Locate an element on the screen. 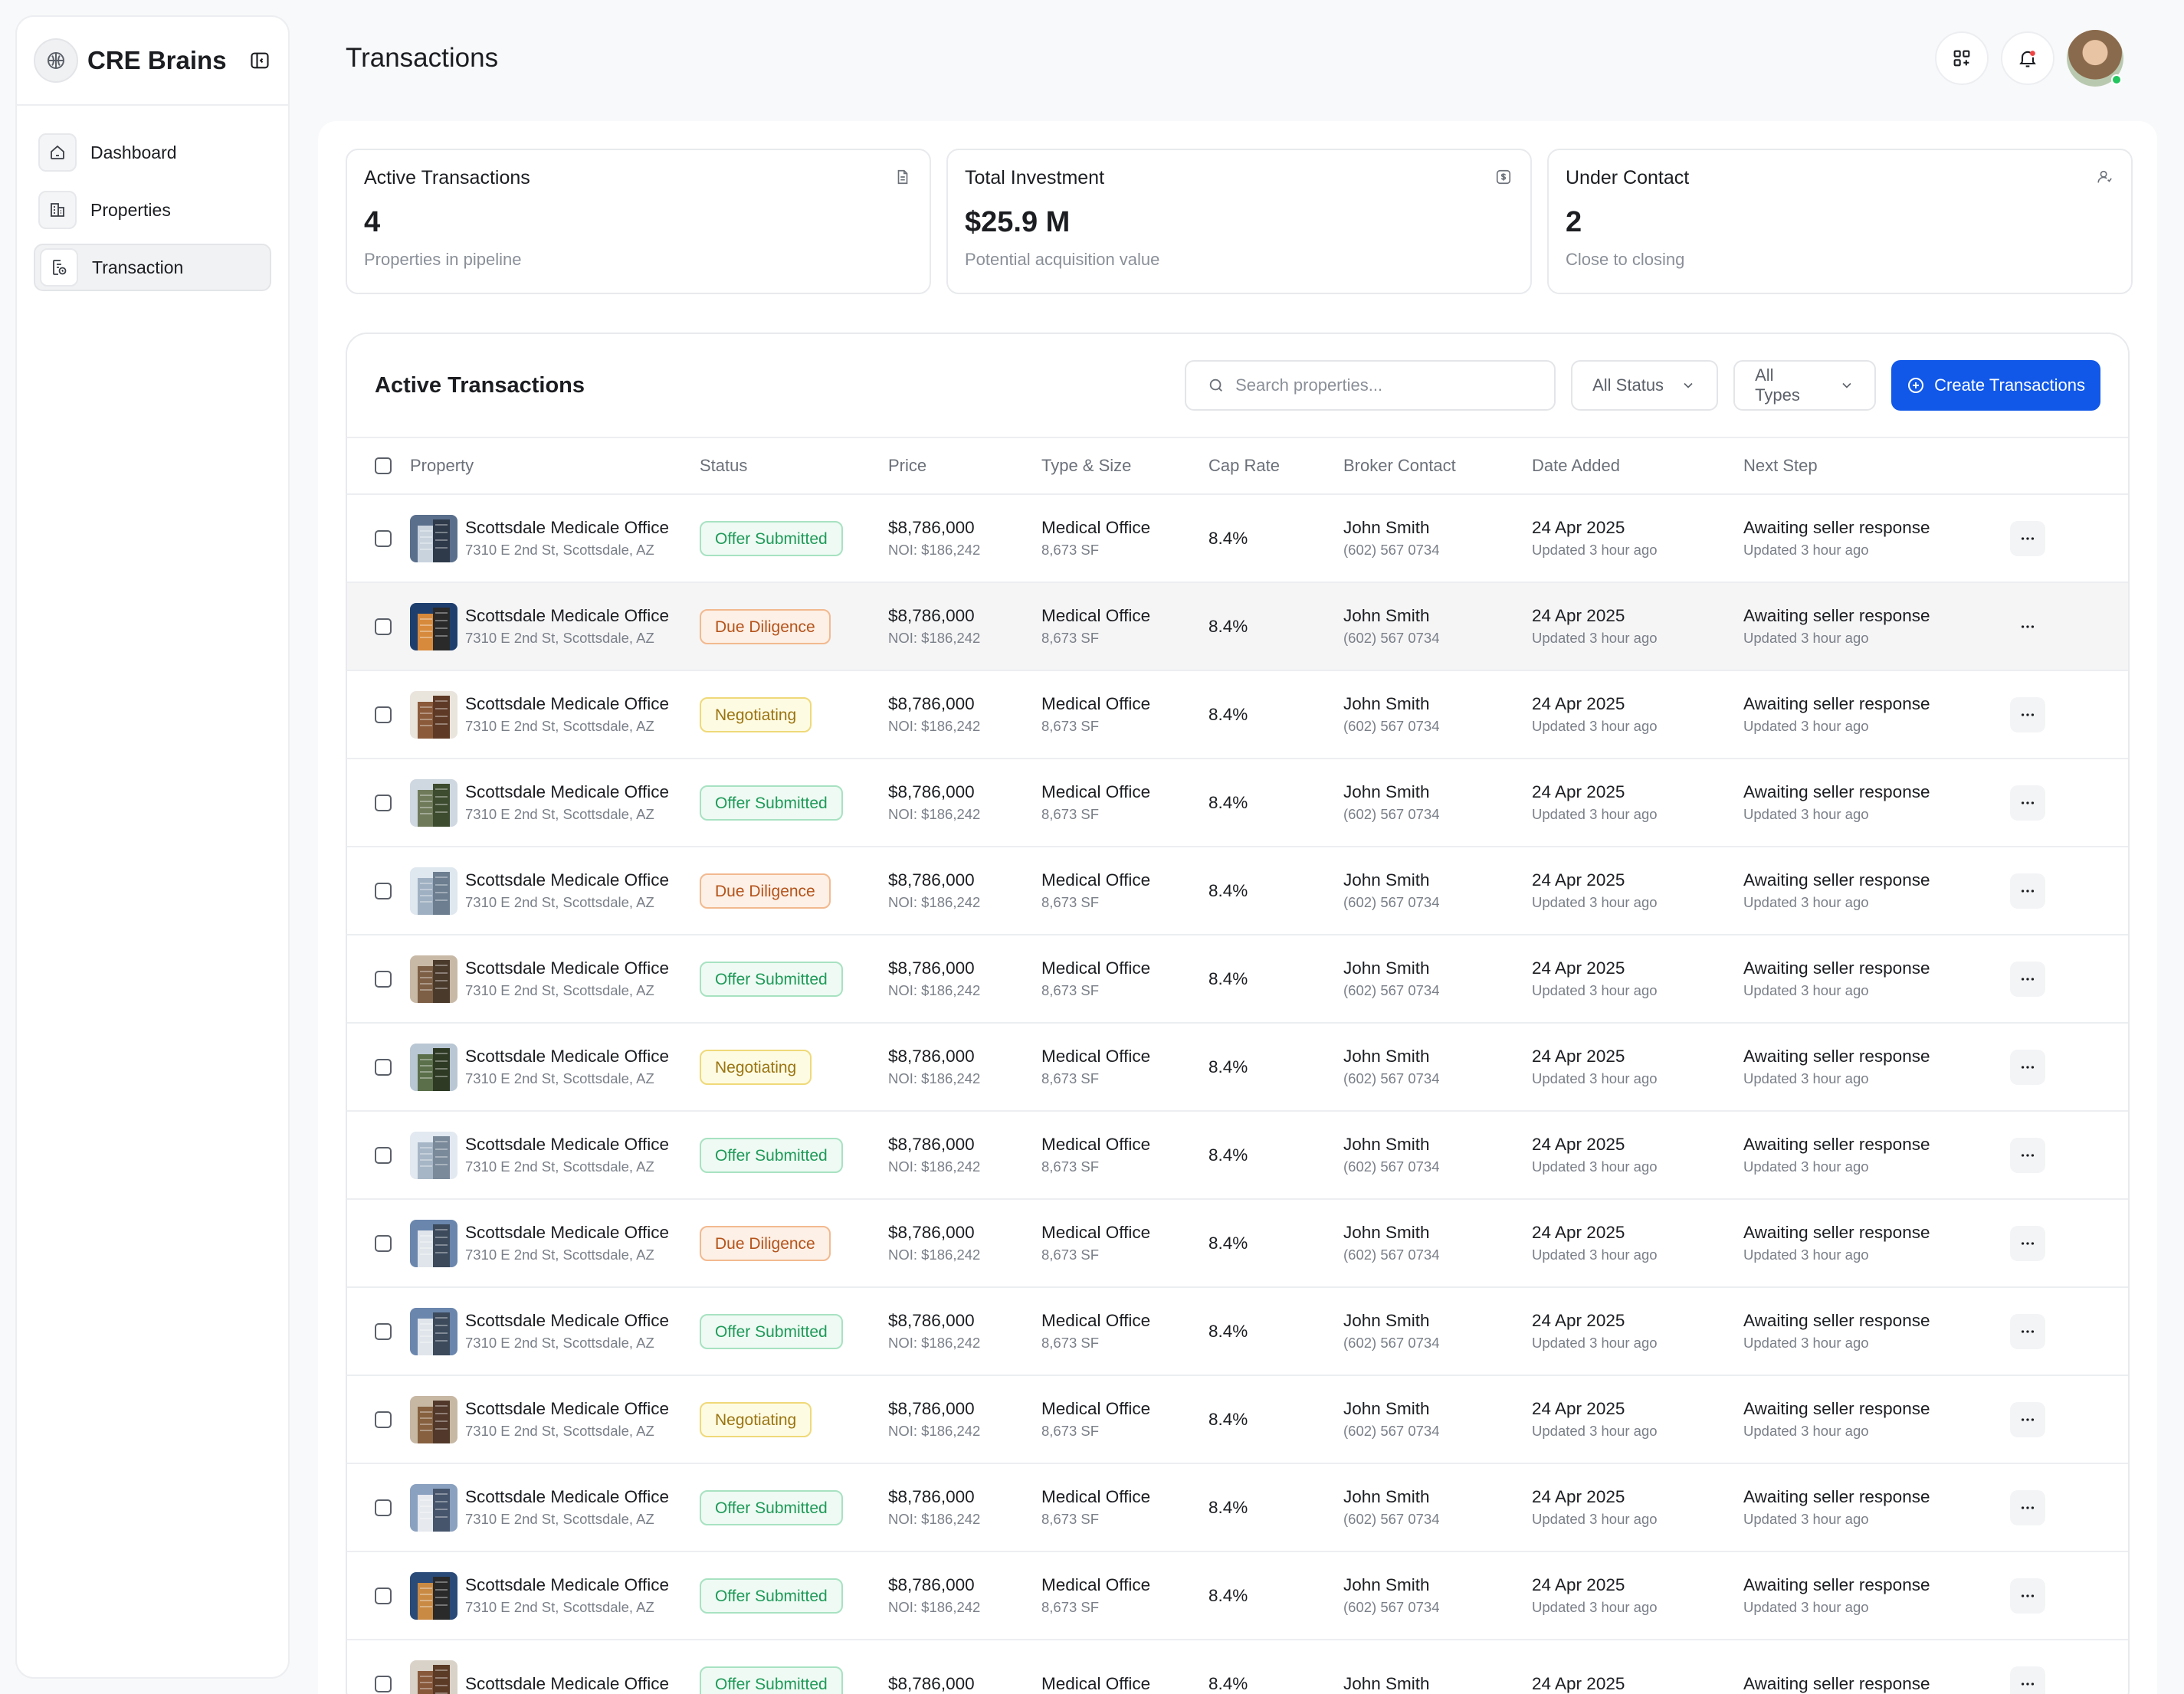 This screenshot has width=2184, height=1694. column-header-status: Status is located at coordinates (723, 465).